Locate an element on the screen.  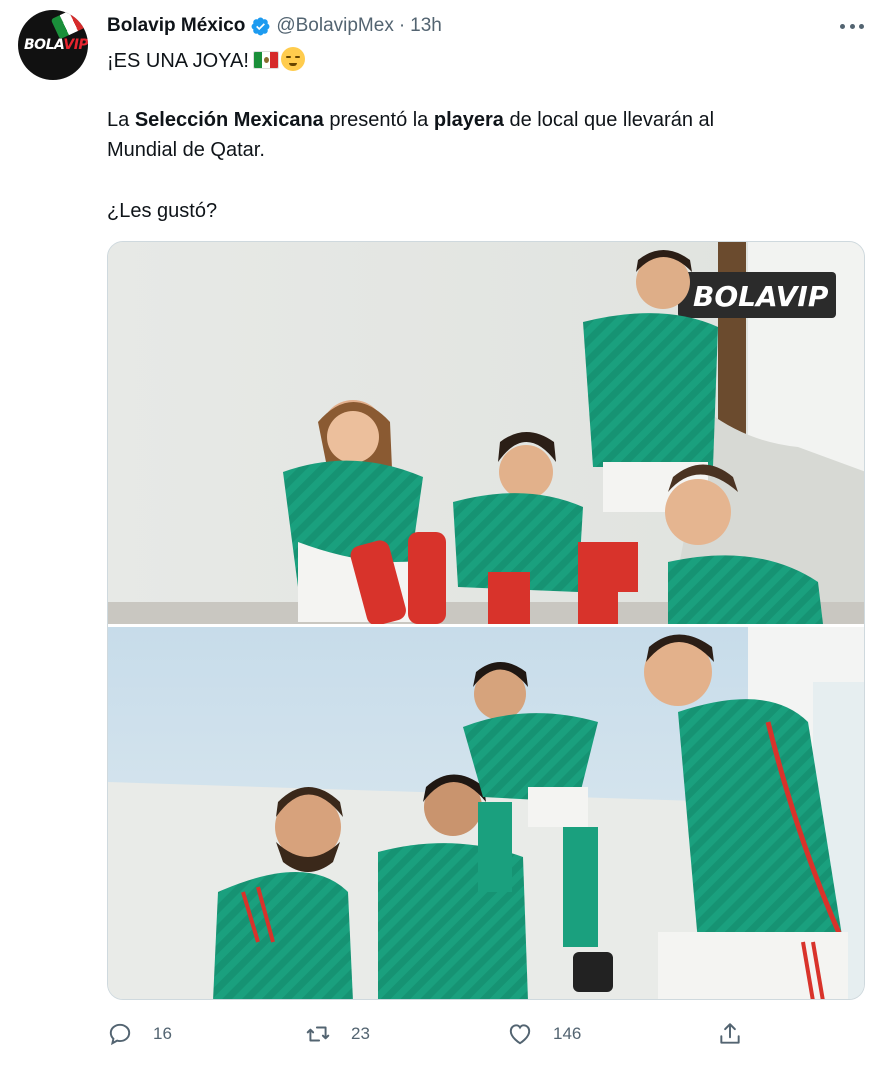
watermark-text: BOLAVIP is located at coordinates (761, 296).